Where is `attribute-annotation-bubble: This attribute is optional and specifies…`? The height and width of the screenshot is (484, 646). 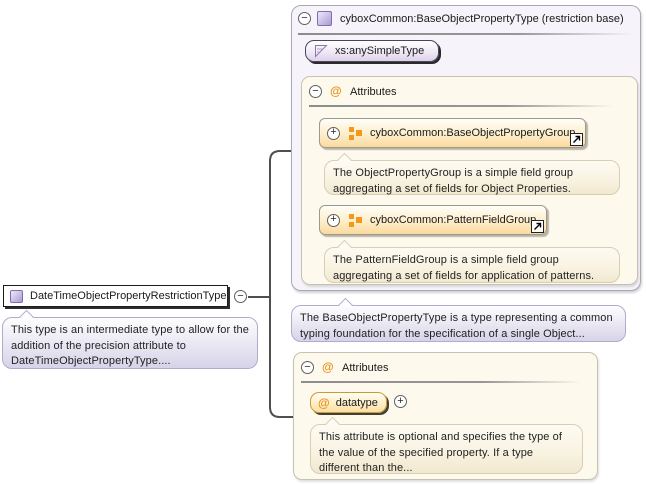 attribute-annotation-bubble: This attribute is optional and specifies… is located at coordinates (446, 449).